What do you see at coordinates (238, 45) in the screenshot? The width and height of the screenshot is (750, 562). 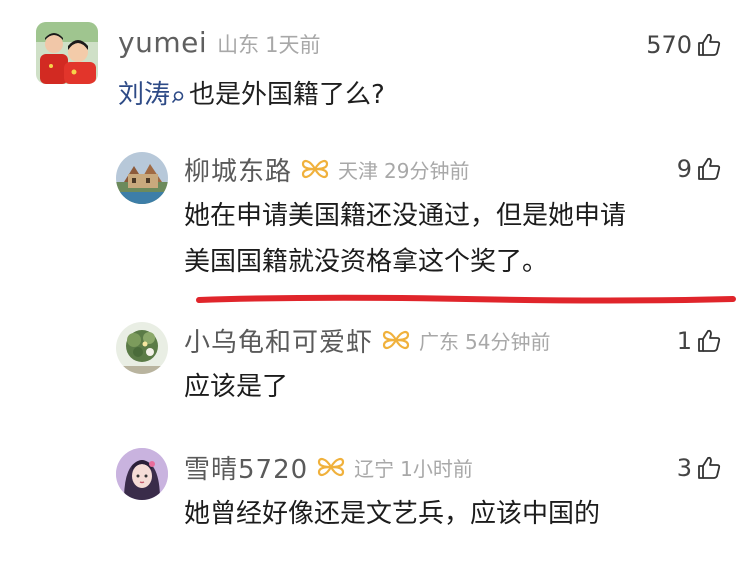 I see `location: 山东` at bounding box center [238, 45].